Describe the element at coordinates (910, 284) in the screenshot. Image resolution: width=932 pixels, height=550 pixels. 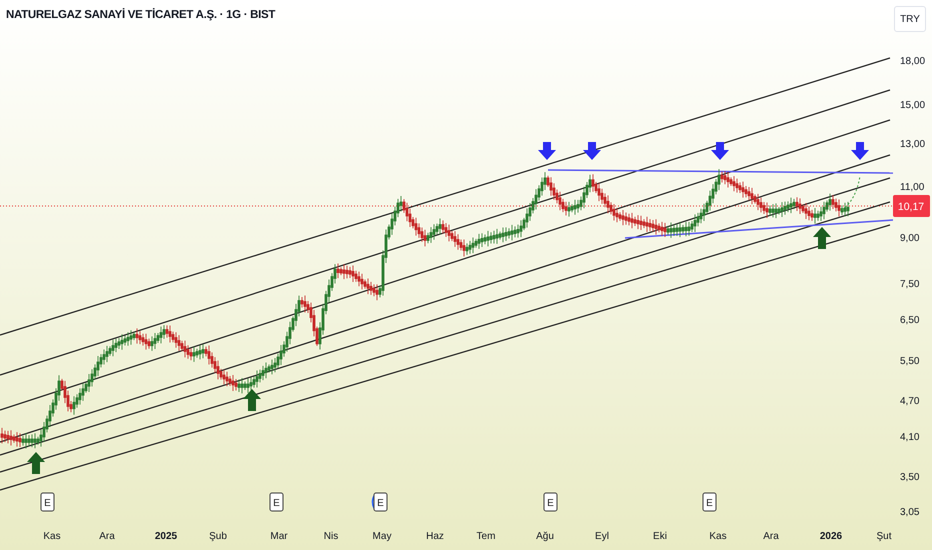
I see `price-axis-label: 7,50` at that location.